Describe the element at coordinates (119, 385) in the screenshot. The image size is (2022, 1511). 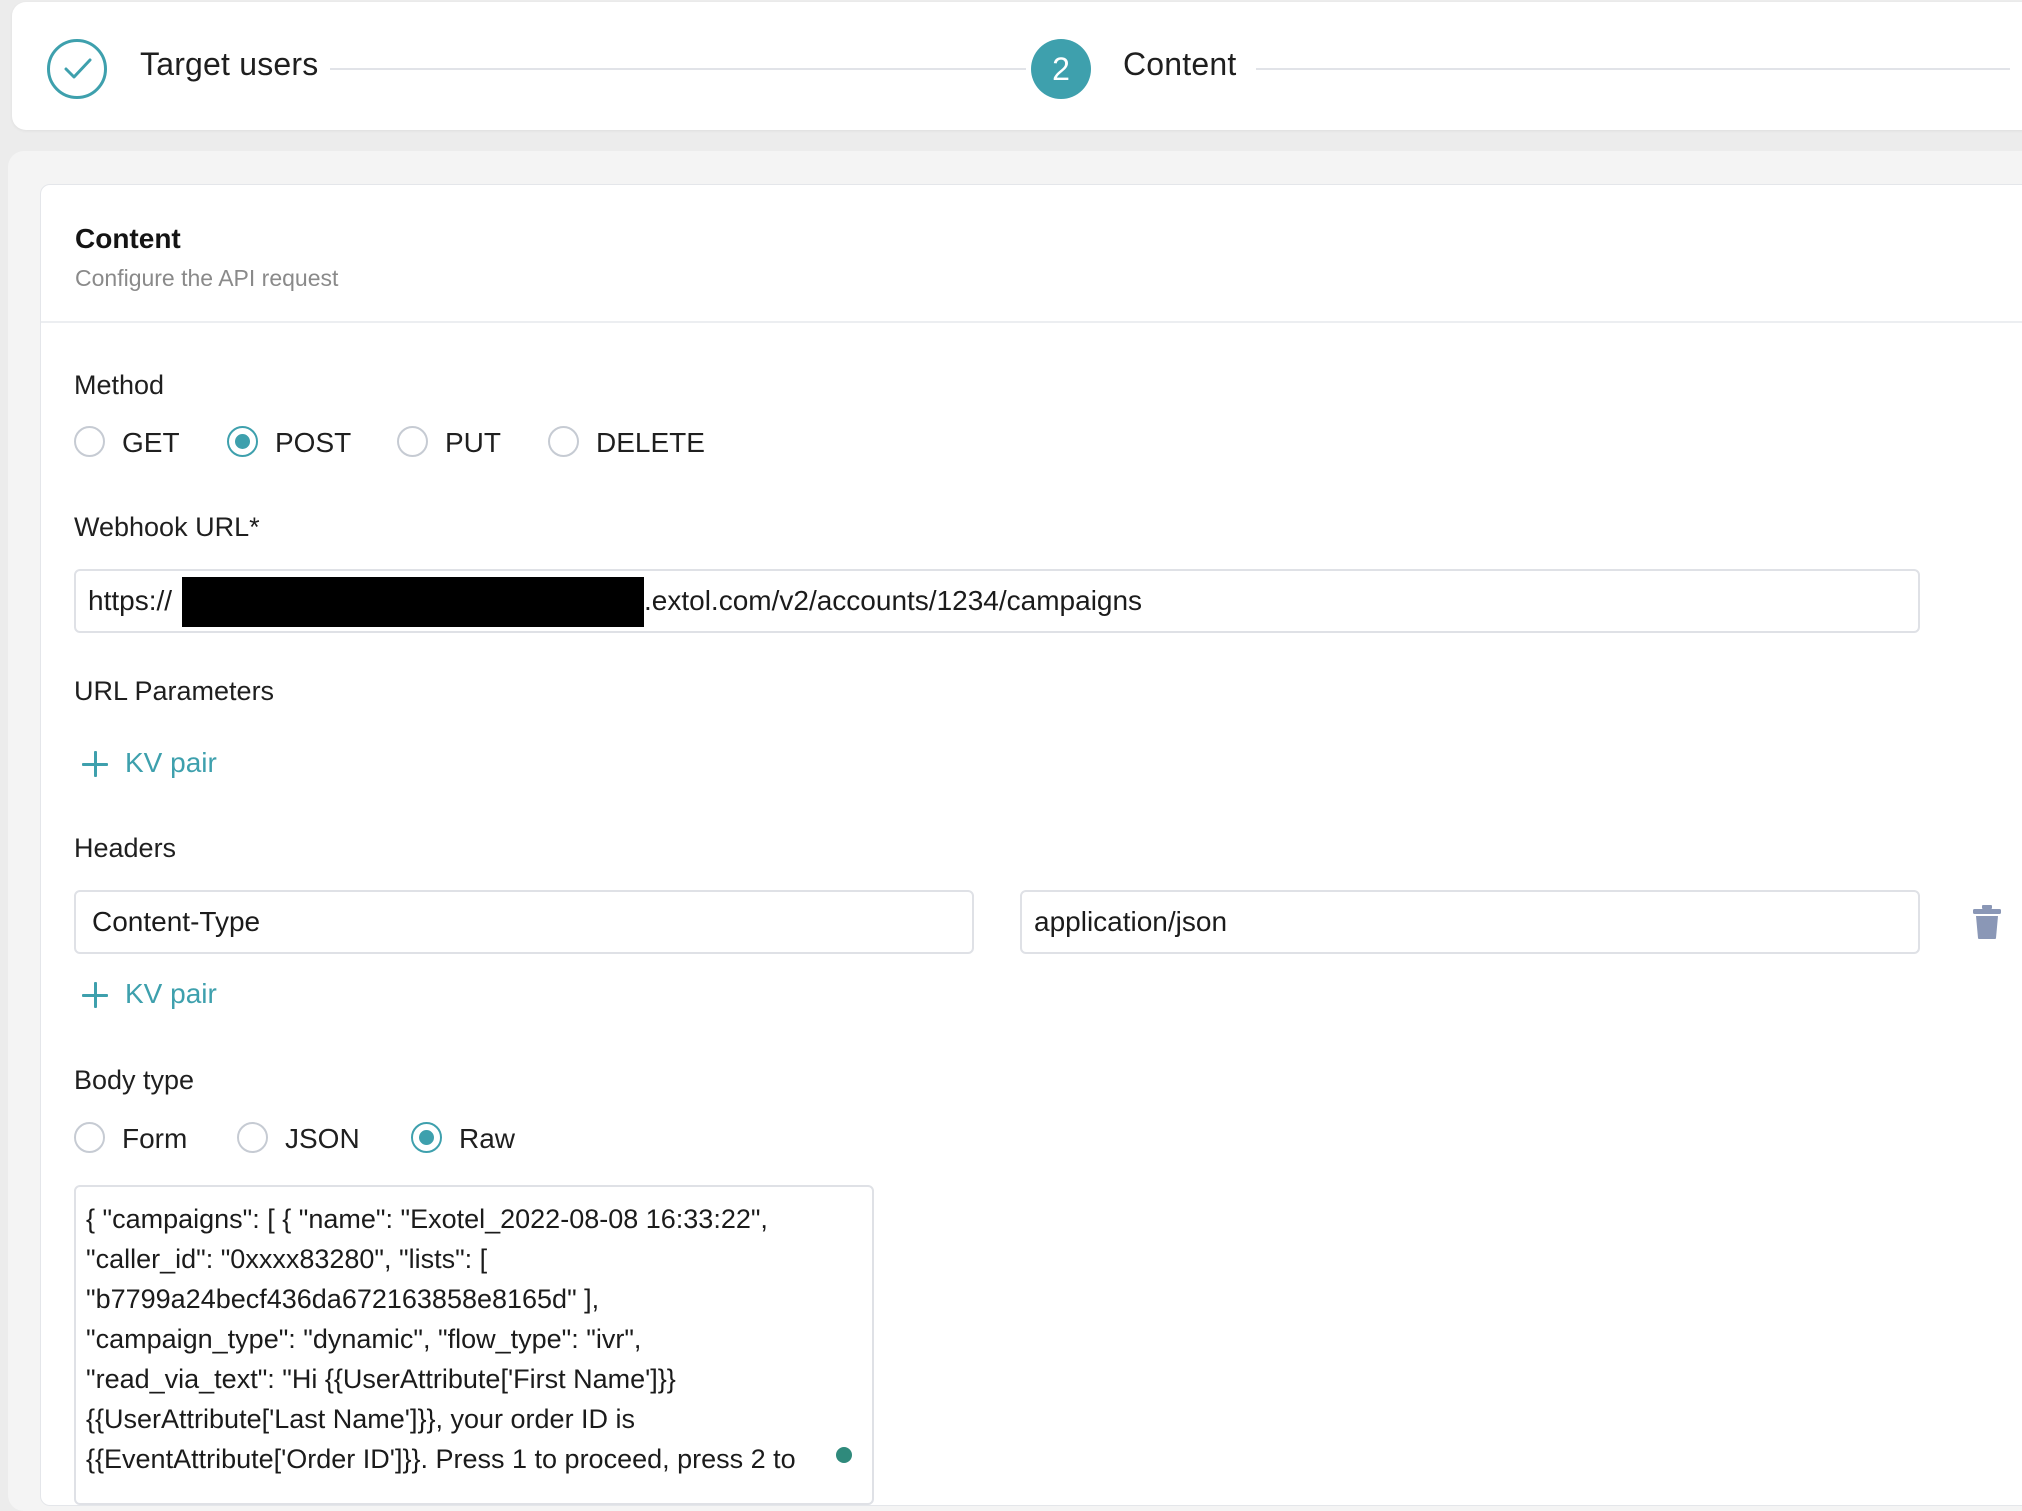
I see `method-label: Method` at that location.